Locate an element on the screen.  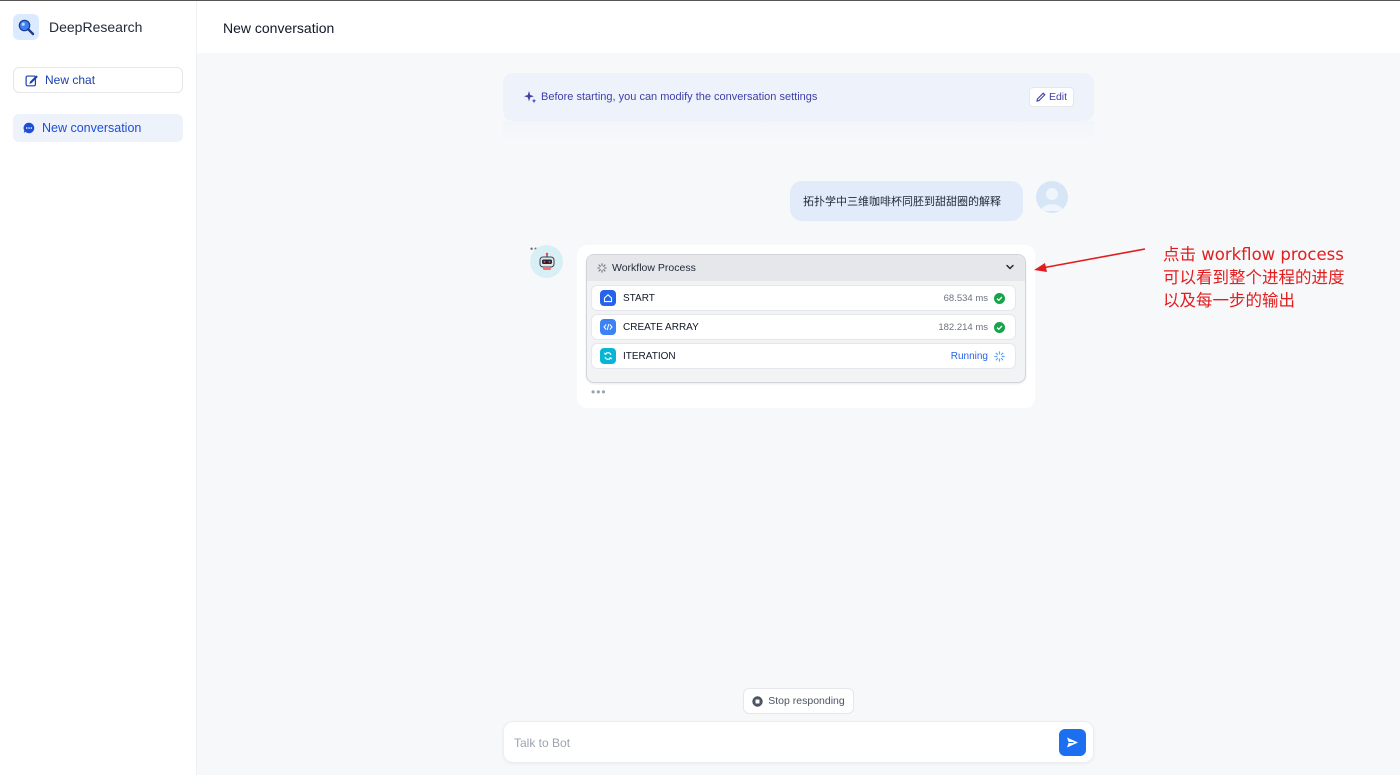
workflow-node-create-array: CREATE ARRAY 182.214 ms is located at coordinates (803, 327).